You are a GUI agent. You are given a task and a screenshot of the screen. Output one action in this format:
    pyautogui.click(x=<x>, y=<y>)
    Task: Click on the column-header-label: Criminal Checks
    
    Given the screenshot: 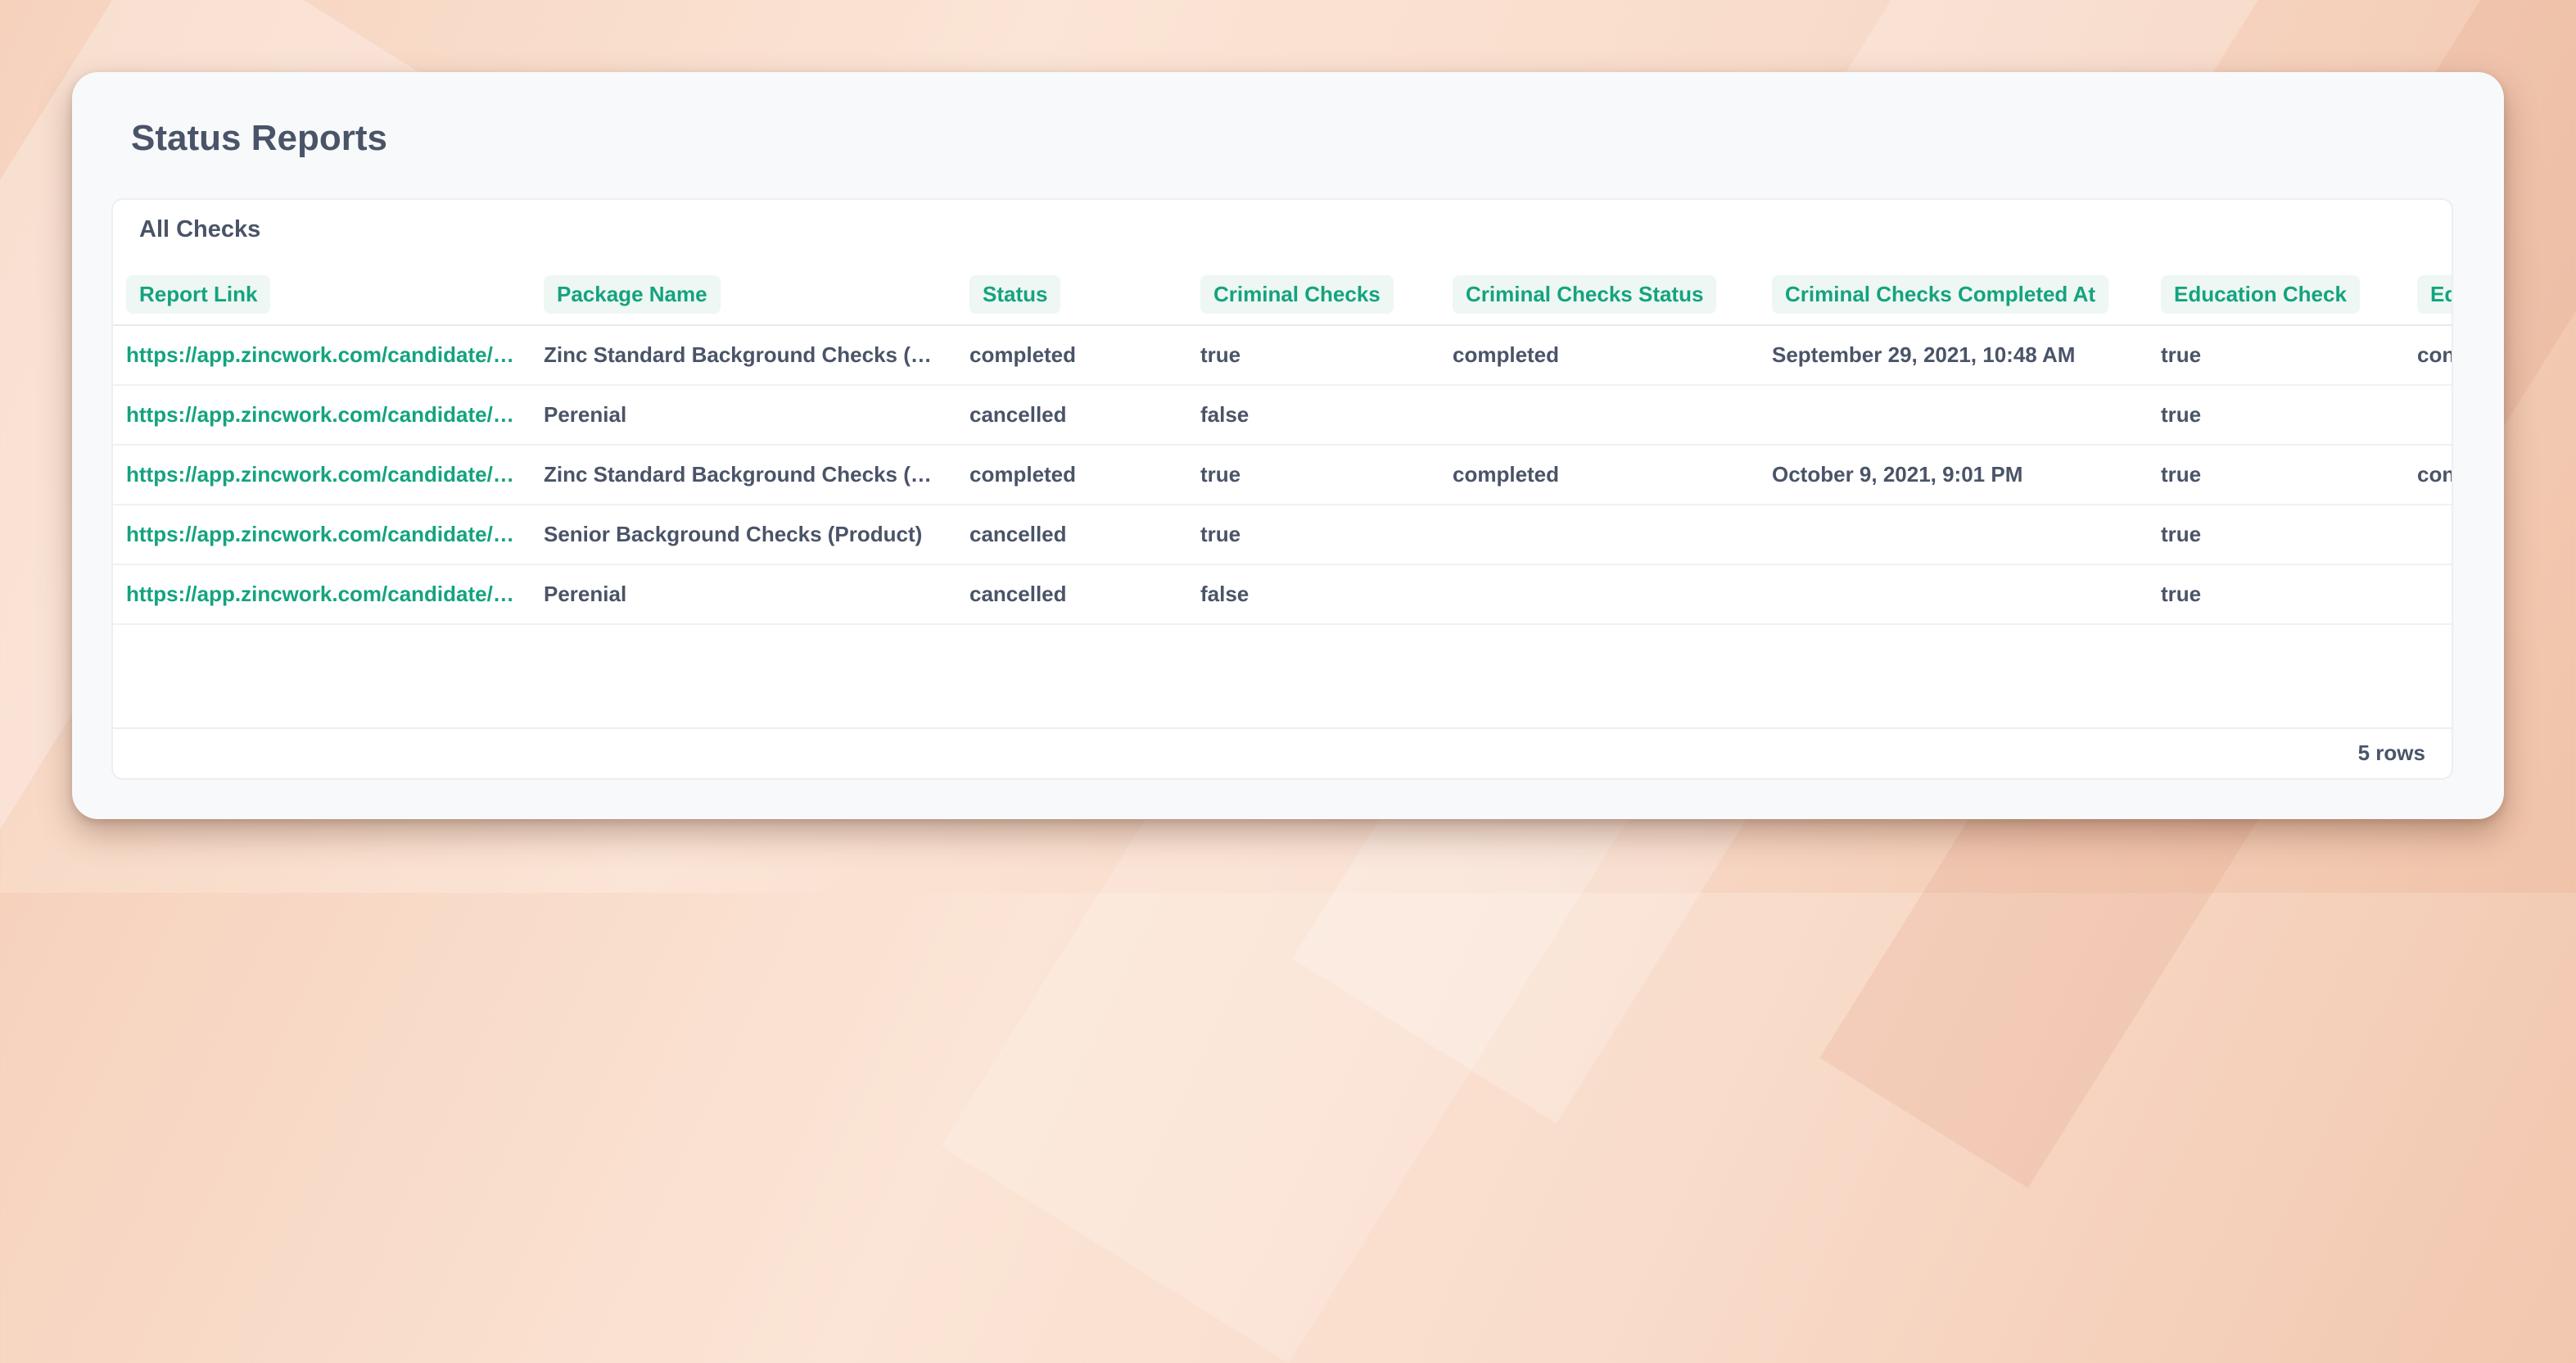 What is the action you would take?
    pyautogui.click(x=1297, y=294)
    